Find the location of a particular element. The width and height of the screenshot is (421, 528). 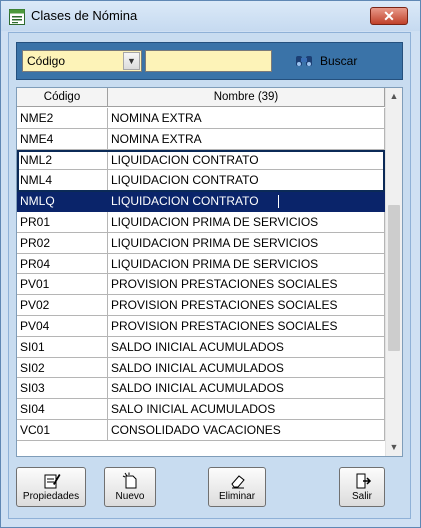

new-document-icon is located at coordinates (129, 480).